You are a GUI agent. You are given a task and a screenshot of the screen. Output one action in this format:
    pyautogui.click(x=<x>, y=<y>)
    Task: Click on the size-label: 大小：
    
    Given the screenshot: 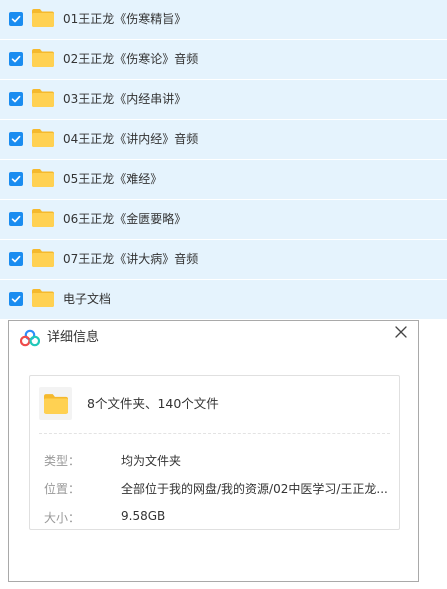 What is the action you would take?
    pyautogui.click(x=62, y=518)
    